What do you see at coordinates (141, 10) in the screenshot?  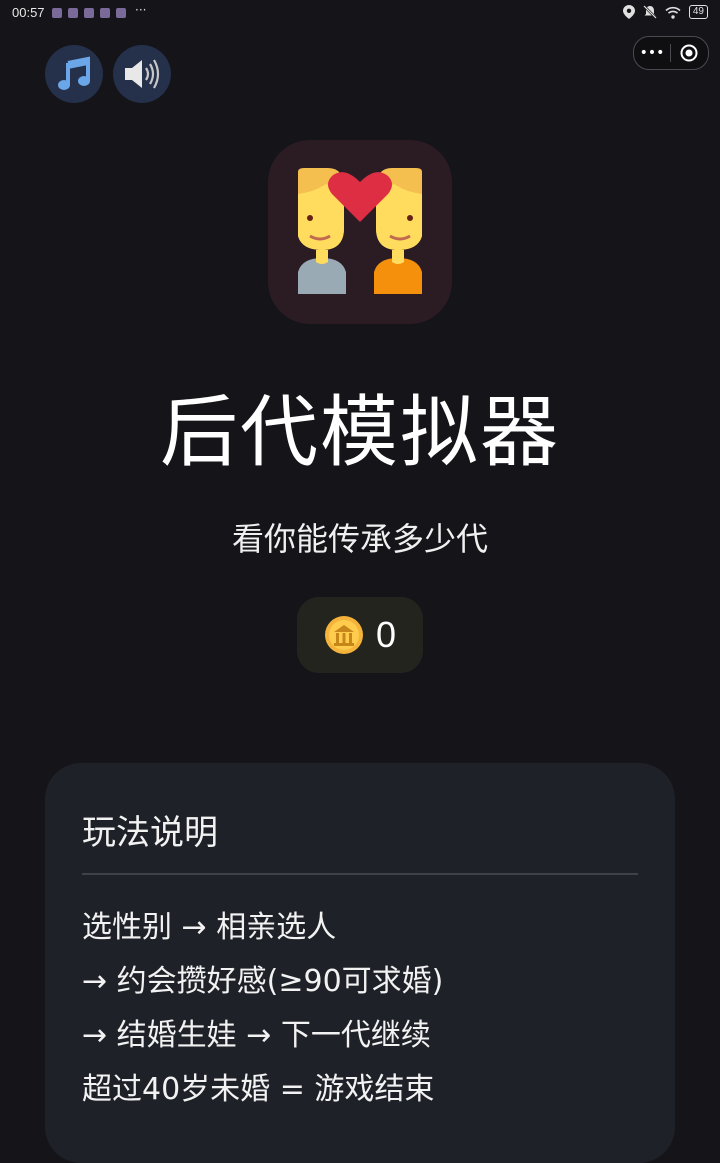 I see `status-more: ···` at bounding box center [141, 10].